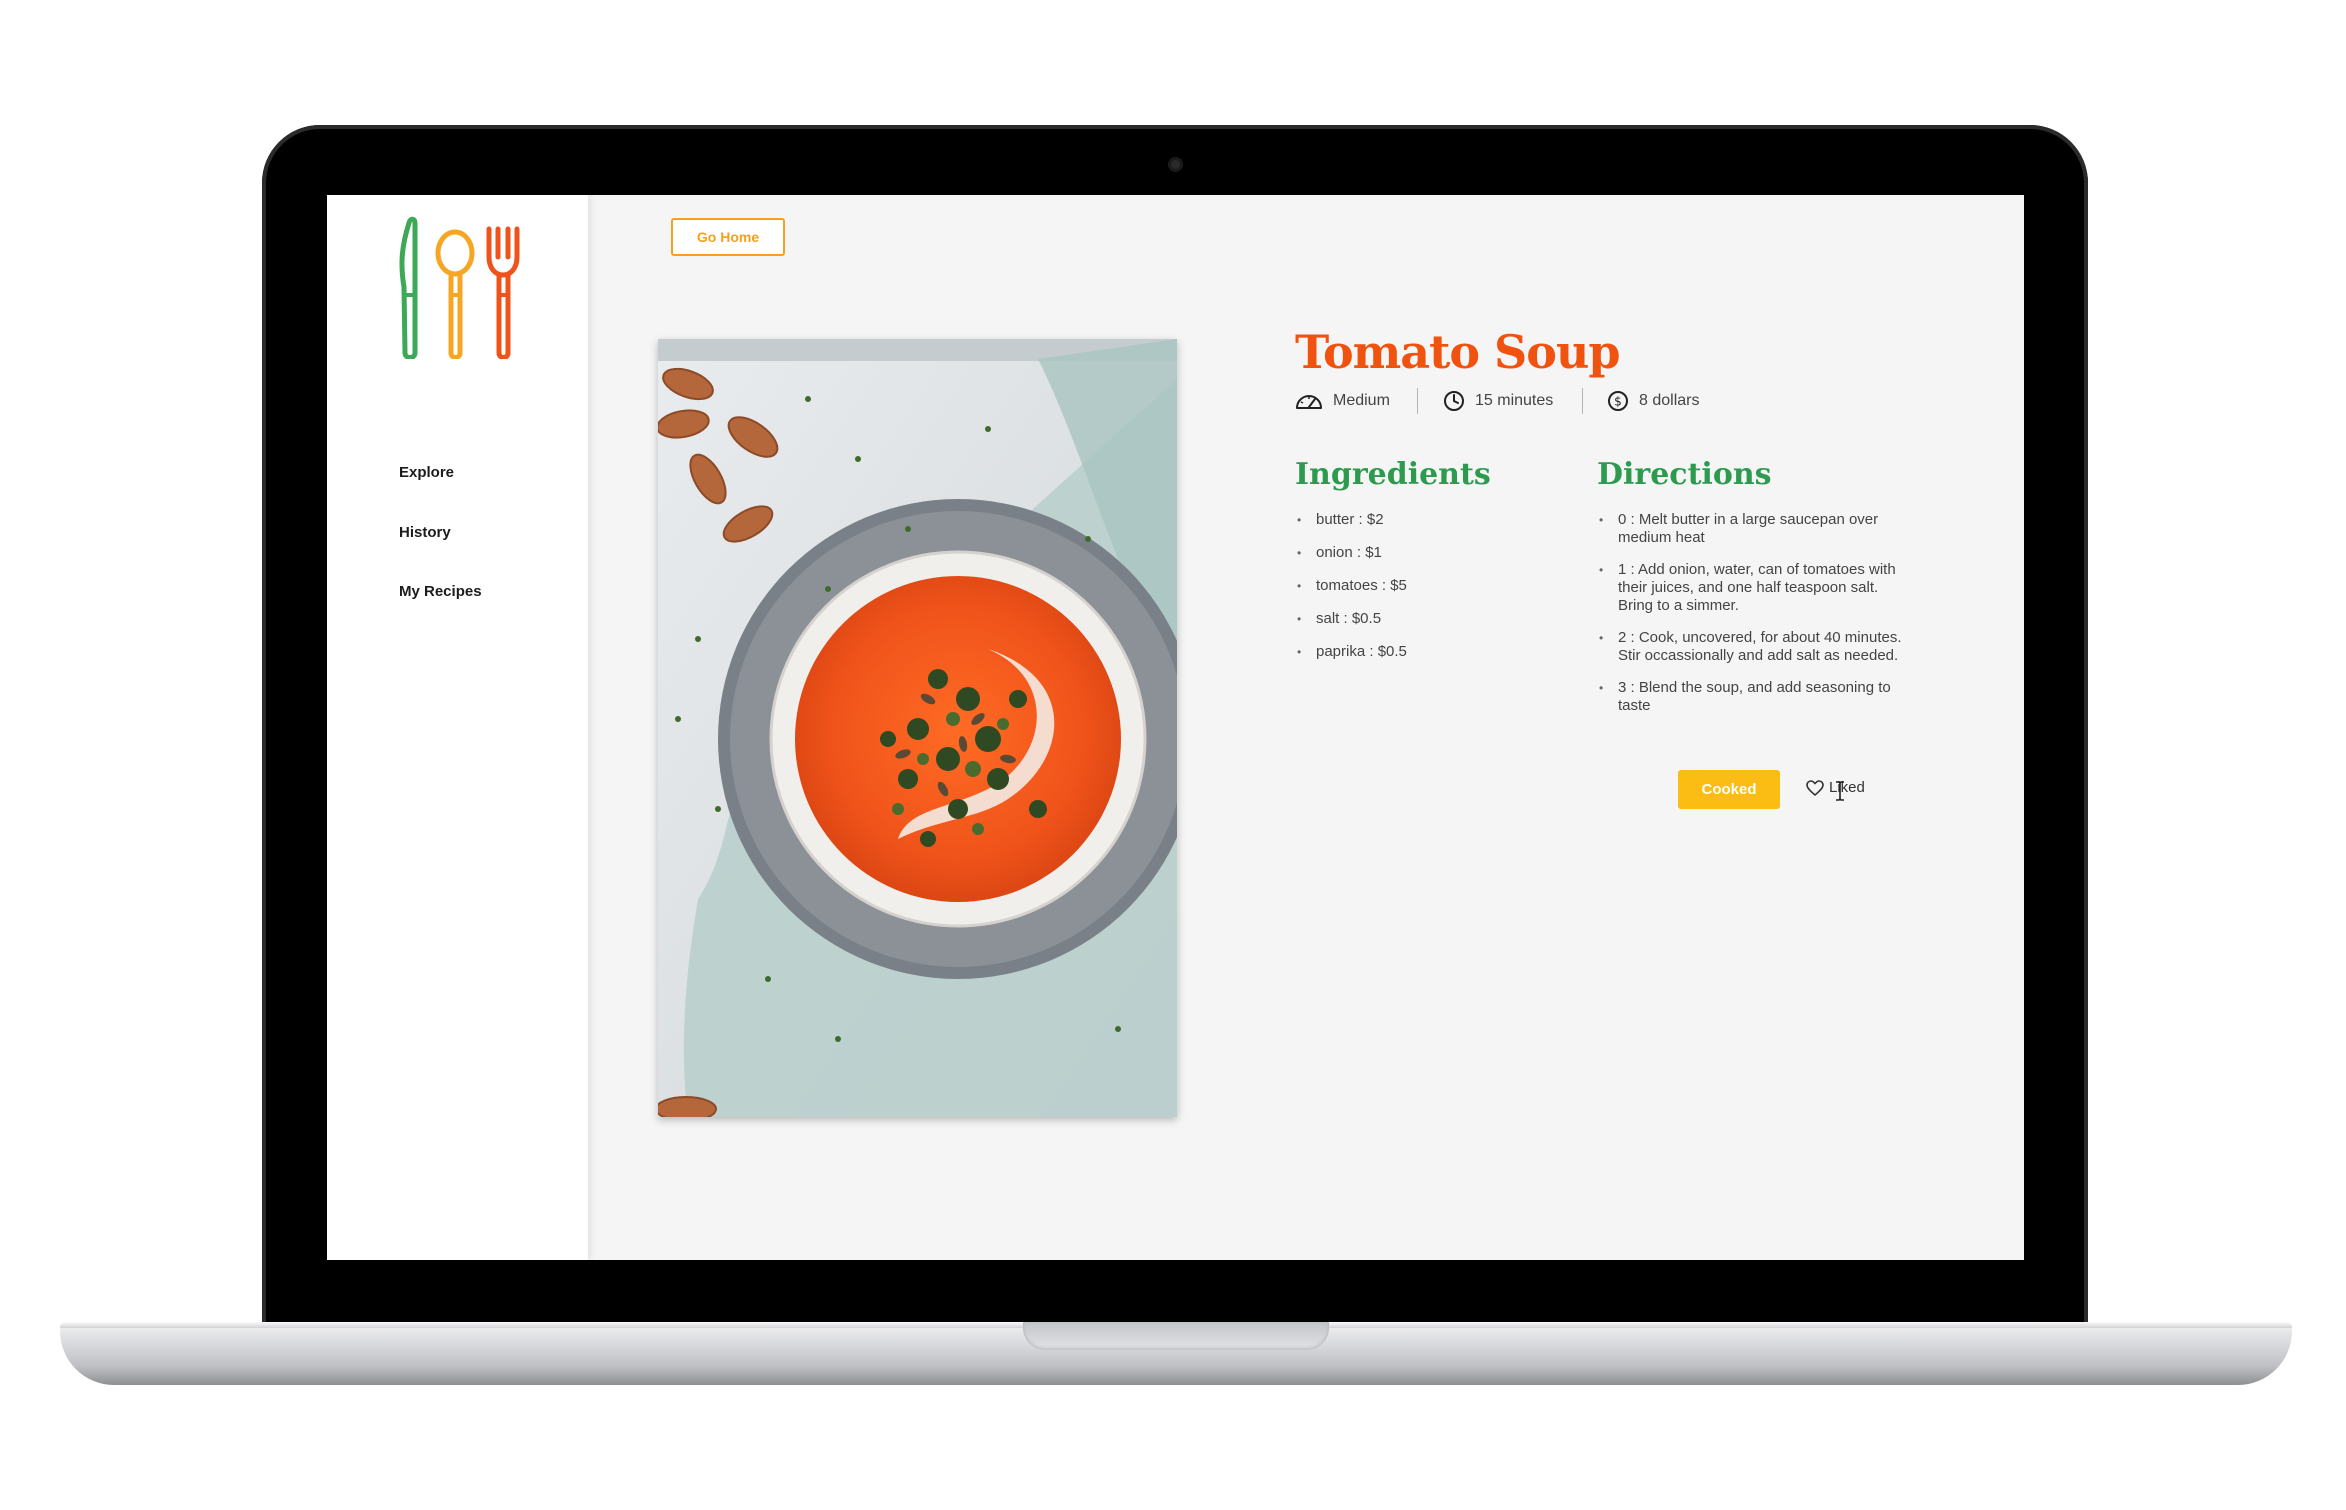 This screenshot has width=2346, height=1510. I want to click on cooked-button: Cooked, so click(1729, 789).